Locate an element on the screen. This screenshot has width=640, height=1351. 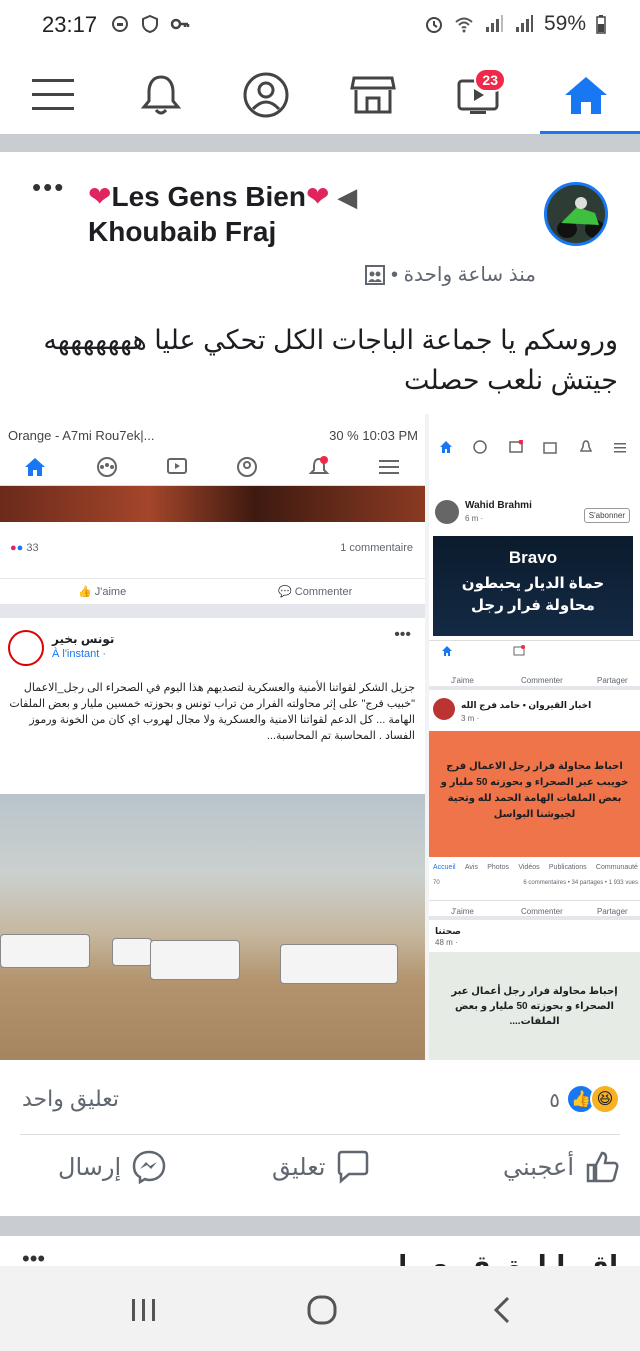
rs-share-2: Partager is located at coordinates (612, 911).